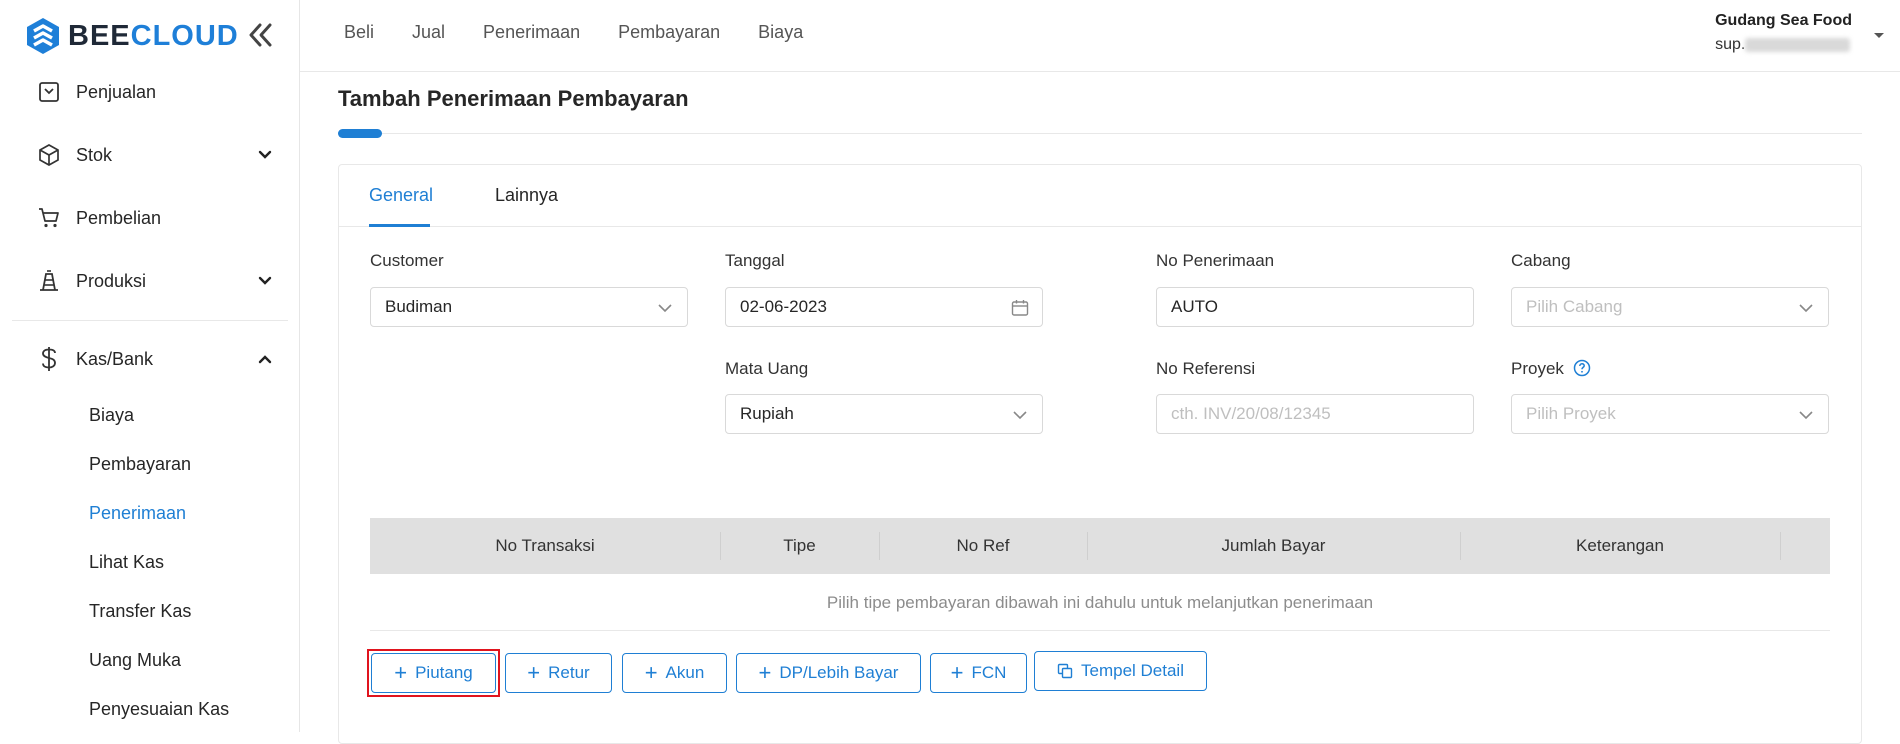 This screenshot has height=744, width=1900. I want to click on no-penerimaan-label: No Penerimaan, so click(1215, 260).